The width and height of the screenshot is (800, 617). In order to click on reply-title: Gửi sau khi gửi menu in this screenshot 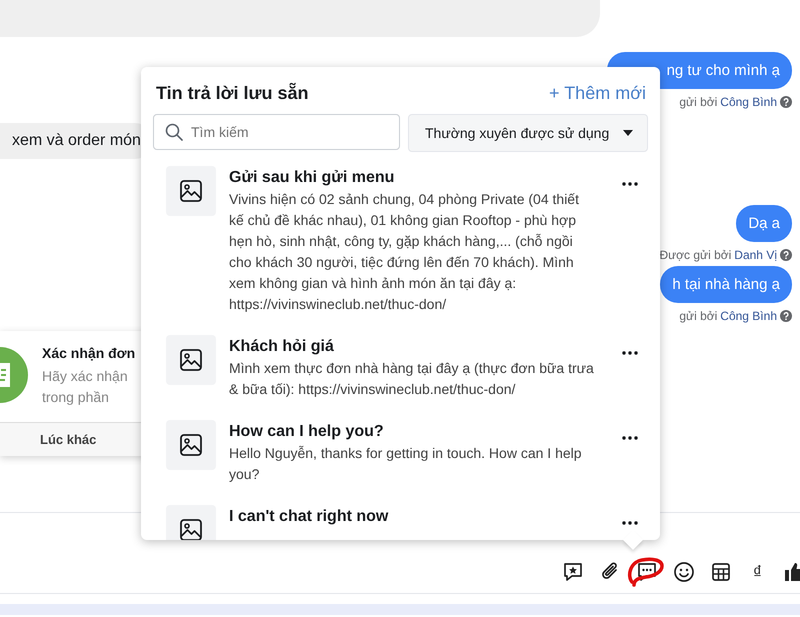, I will do `click(312, 178)`.